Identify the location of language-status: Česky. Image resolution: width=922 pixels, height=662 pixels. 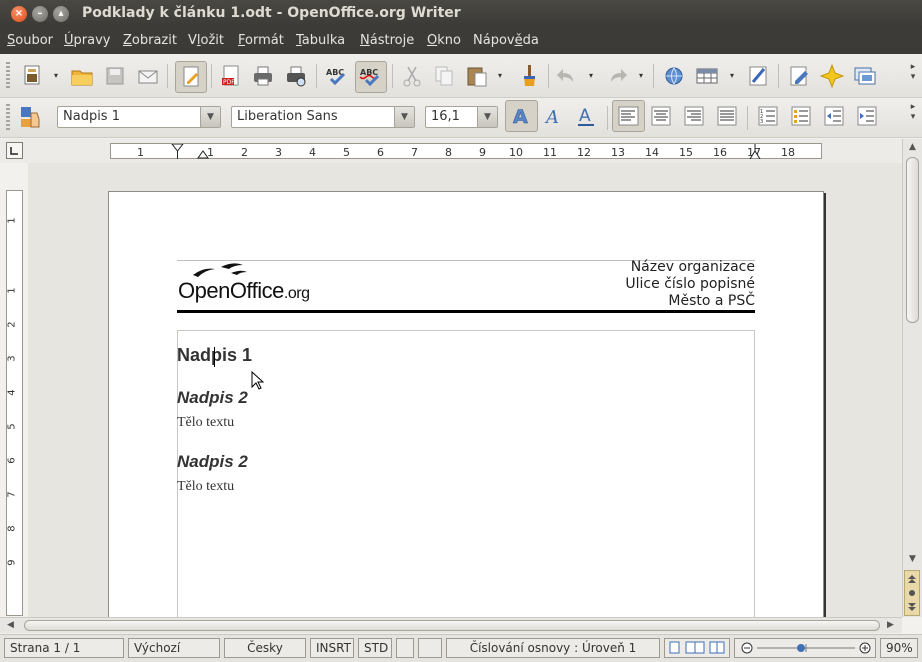
(265, 648).